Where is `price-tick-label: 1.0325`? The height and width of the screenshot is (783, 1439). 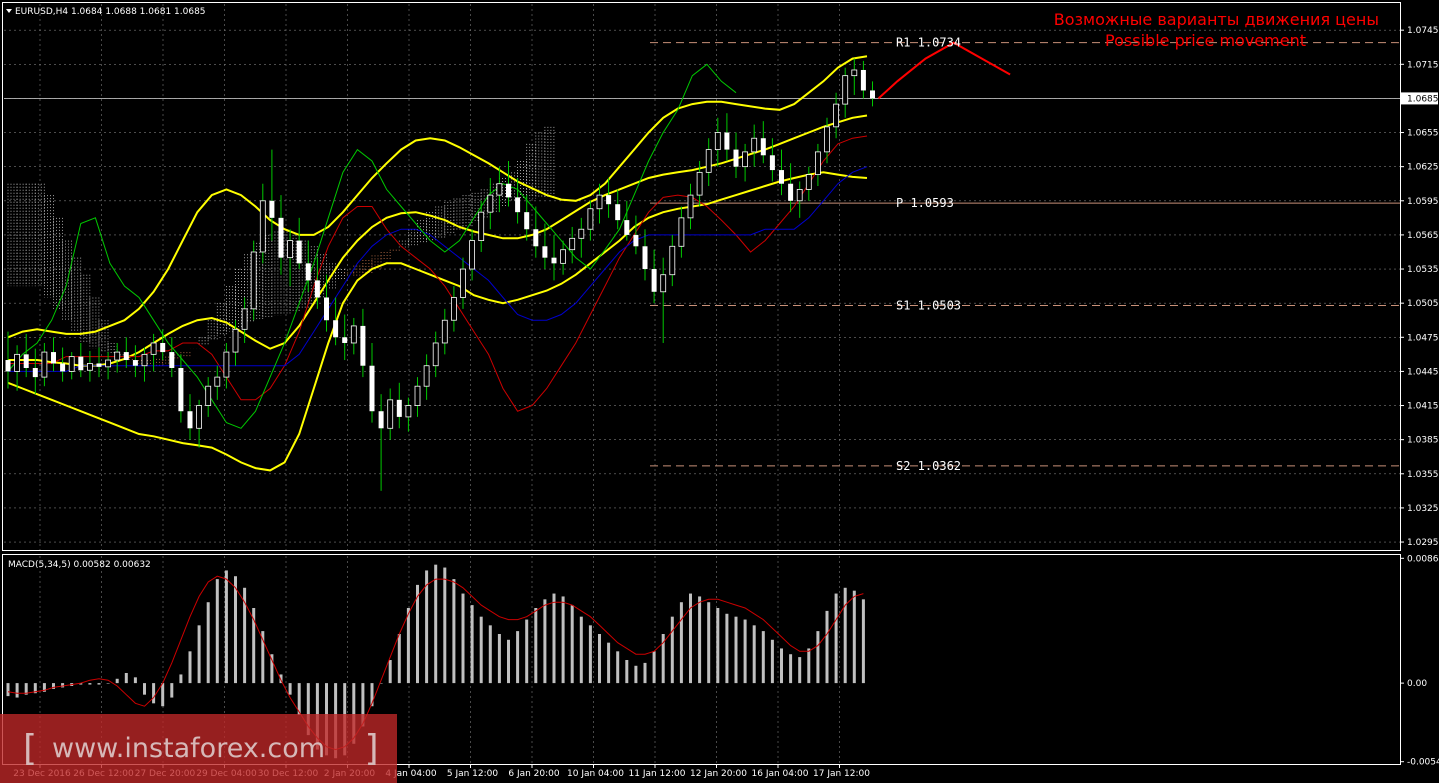 price-tick-label: 1.0325 is located at coordinates (1423, 509).